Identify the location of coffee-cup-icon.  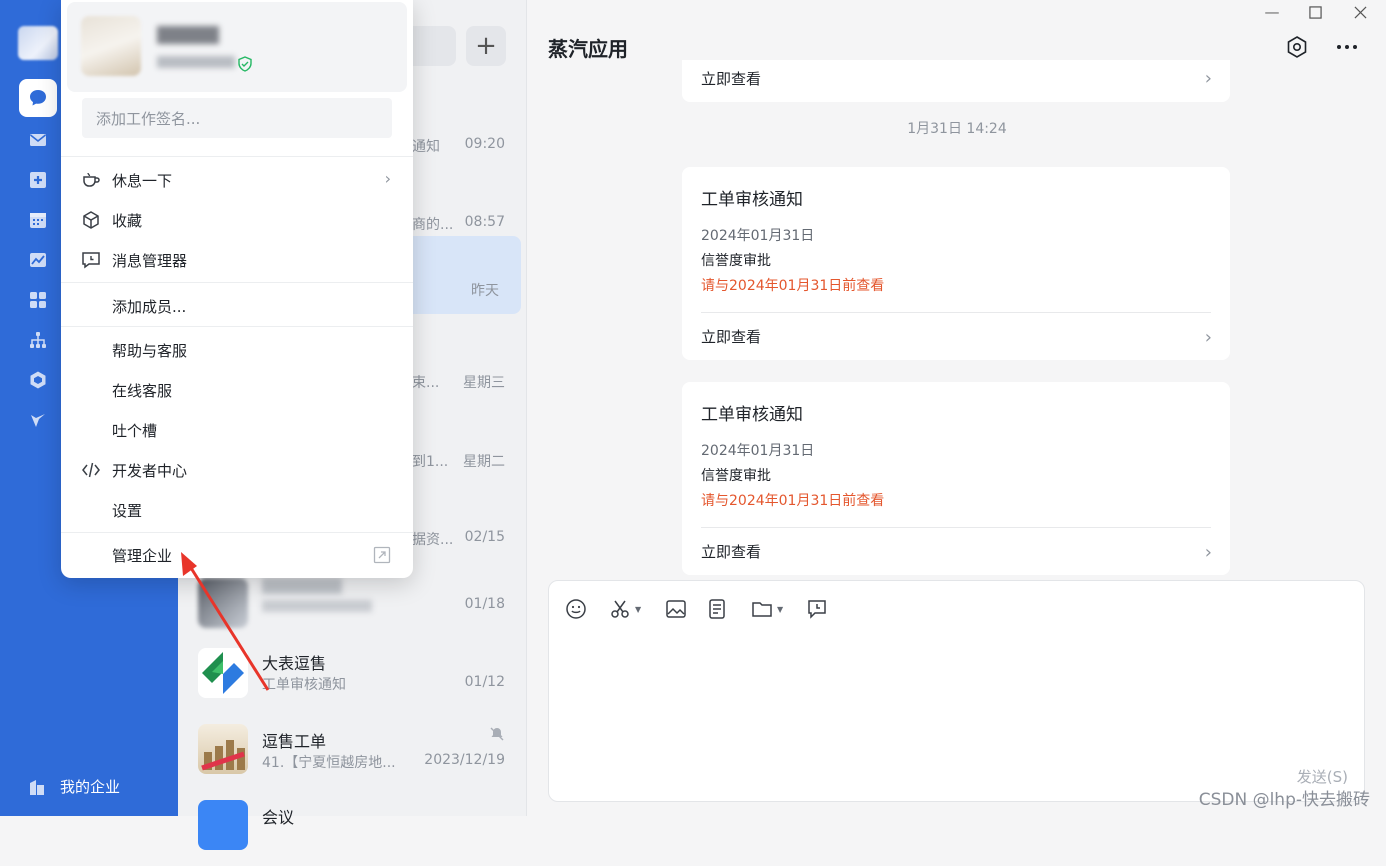
(91, 179).